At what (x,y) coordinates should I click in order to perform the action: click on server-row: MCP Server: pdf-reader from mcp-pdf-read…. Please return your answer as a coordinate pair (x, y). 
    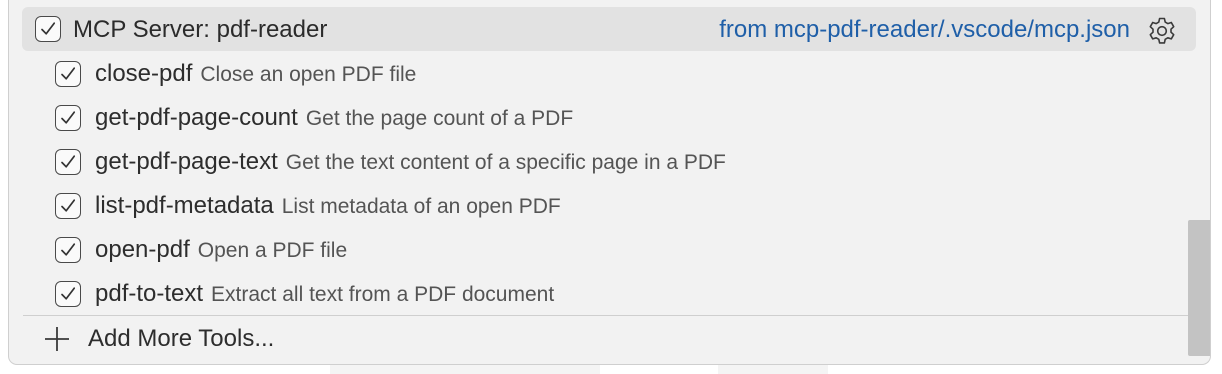
    Looking at the image, I should click on (609, 29).